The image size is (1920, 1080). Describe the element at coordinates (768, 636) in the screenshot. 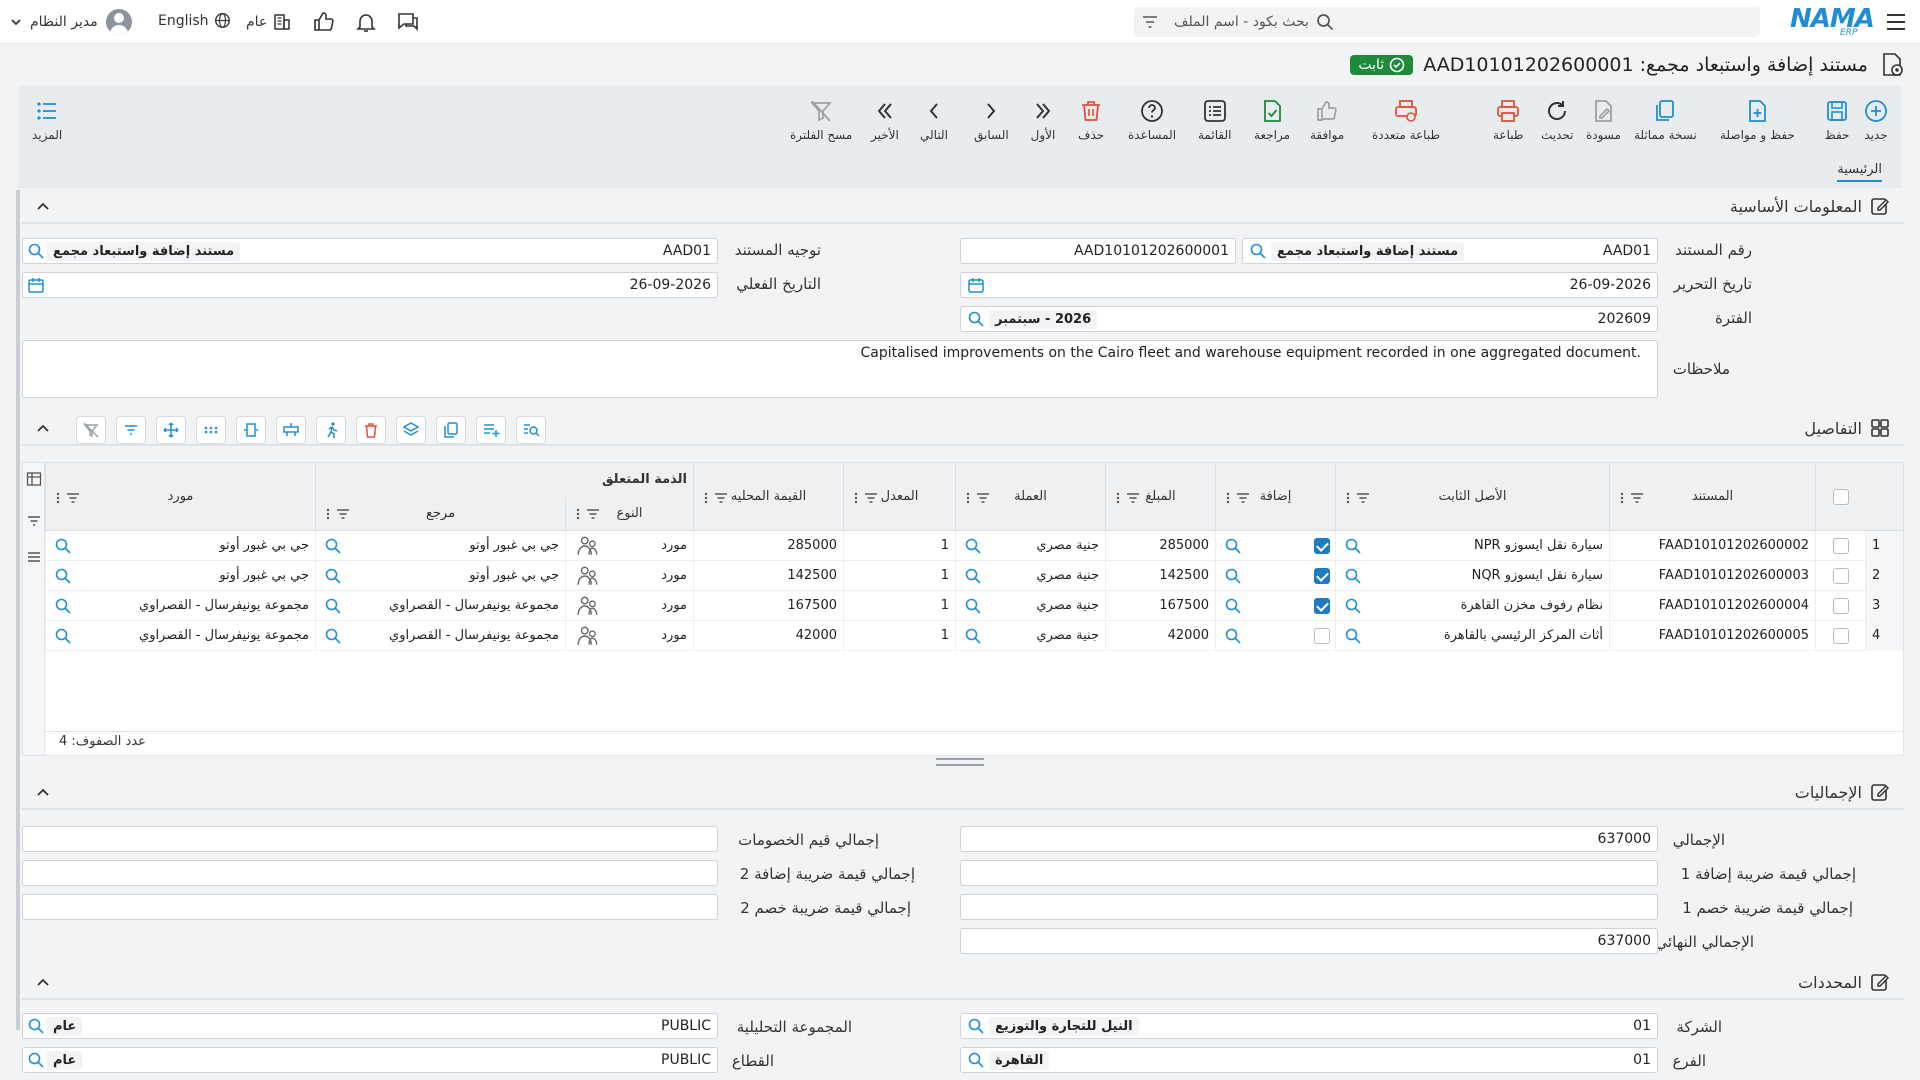

I see `cell-local-value: 42000` at that location.